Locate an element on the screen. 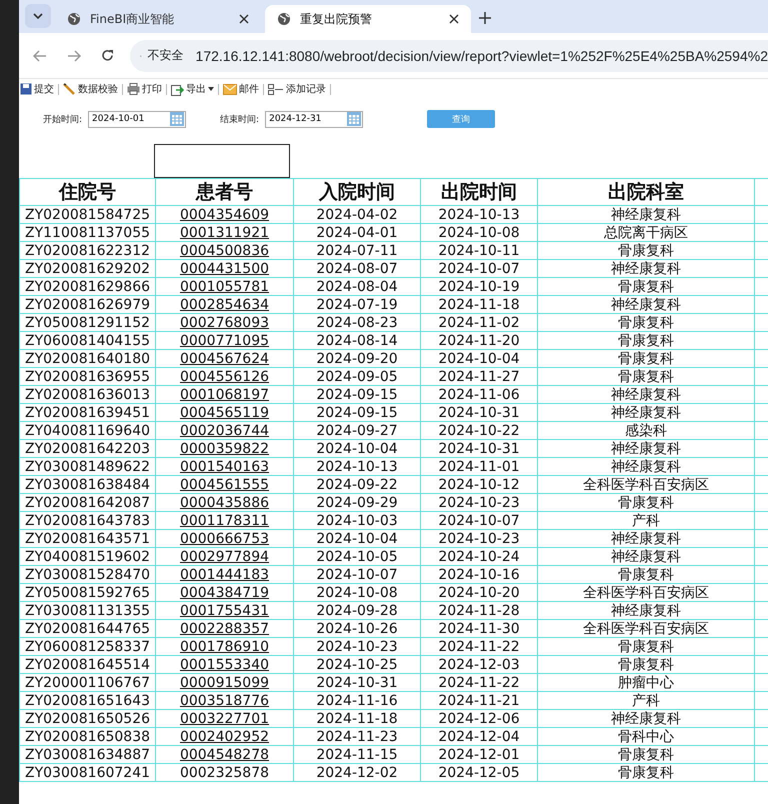  table-cell: ZY020081642203 is located at coordinates (87, 448).